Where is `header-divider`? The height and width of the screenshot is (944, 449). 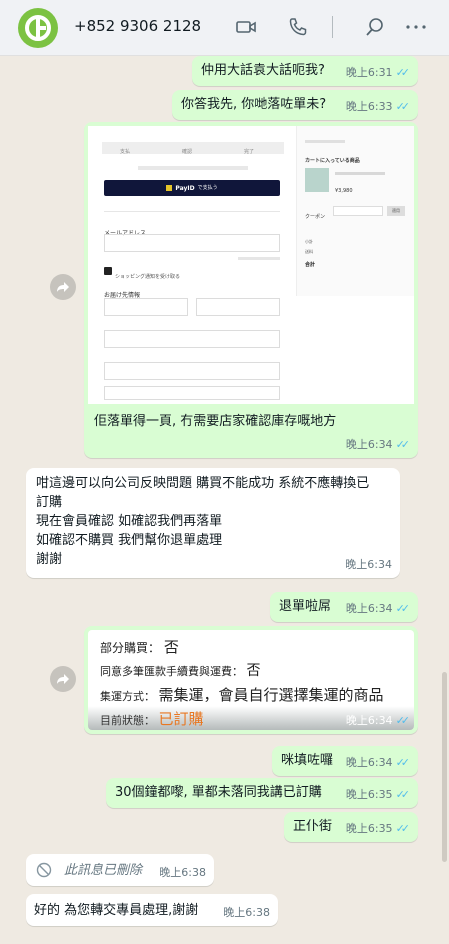 header-divider is located at coordinates (332, 27).